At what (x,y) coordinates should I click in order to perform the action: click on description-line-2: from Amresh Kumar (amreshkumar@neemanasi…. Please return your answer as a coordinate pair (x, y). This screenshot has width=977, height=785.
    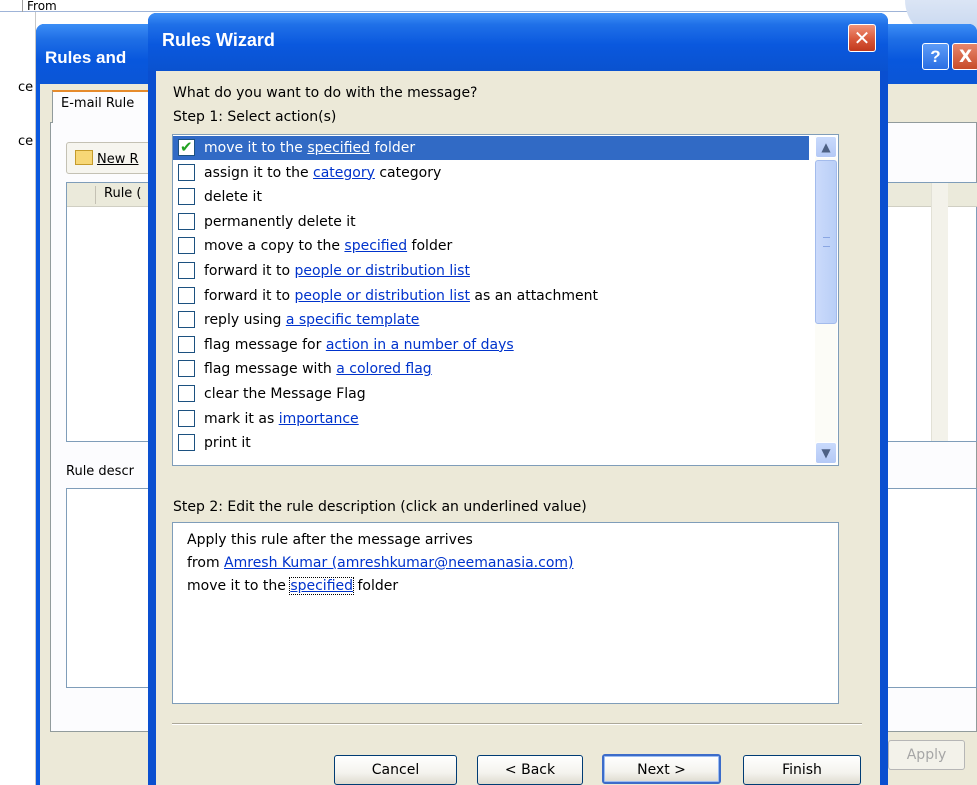
    Looking at the image, I should click on (512, 563).